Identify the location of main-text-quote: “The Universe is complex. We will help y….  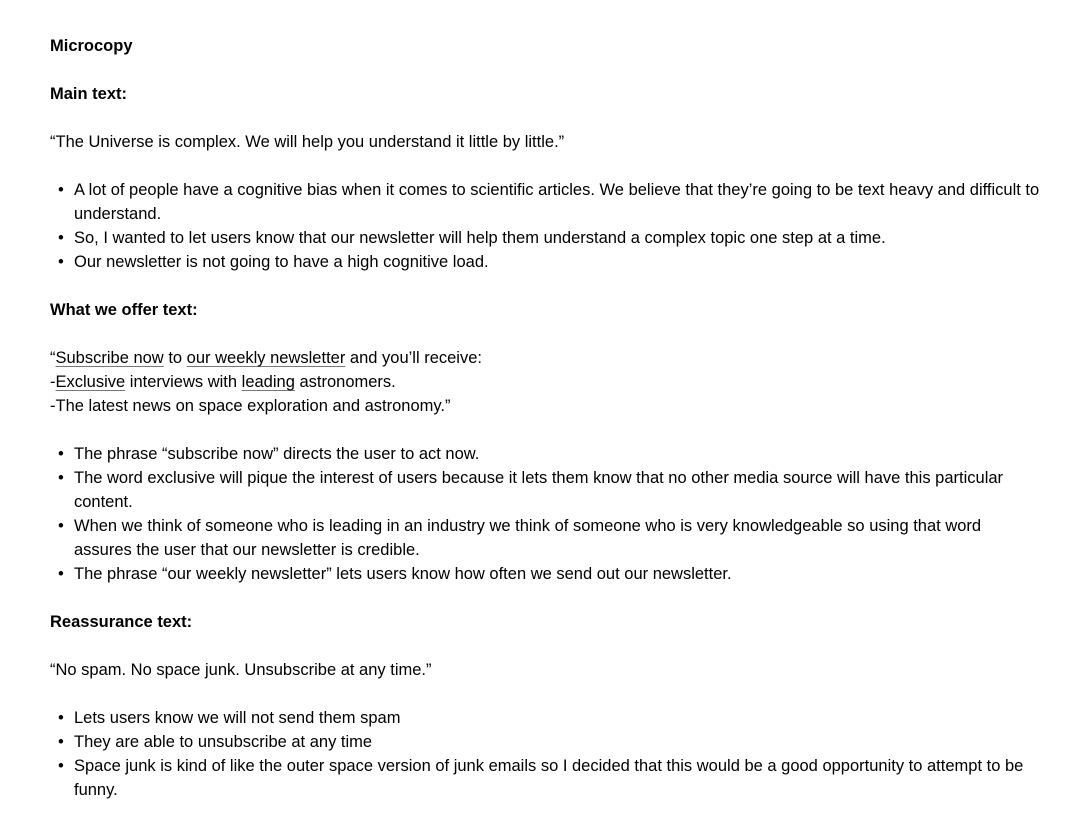
(307, 142).